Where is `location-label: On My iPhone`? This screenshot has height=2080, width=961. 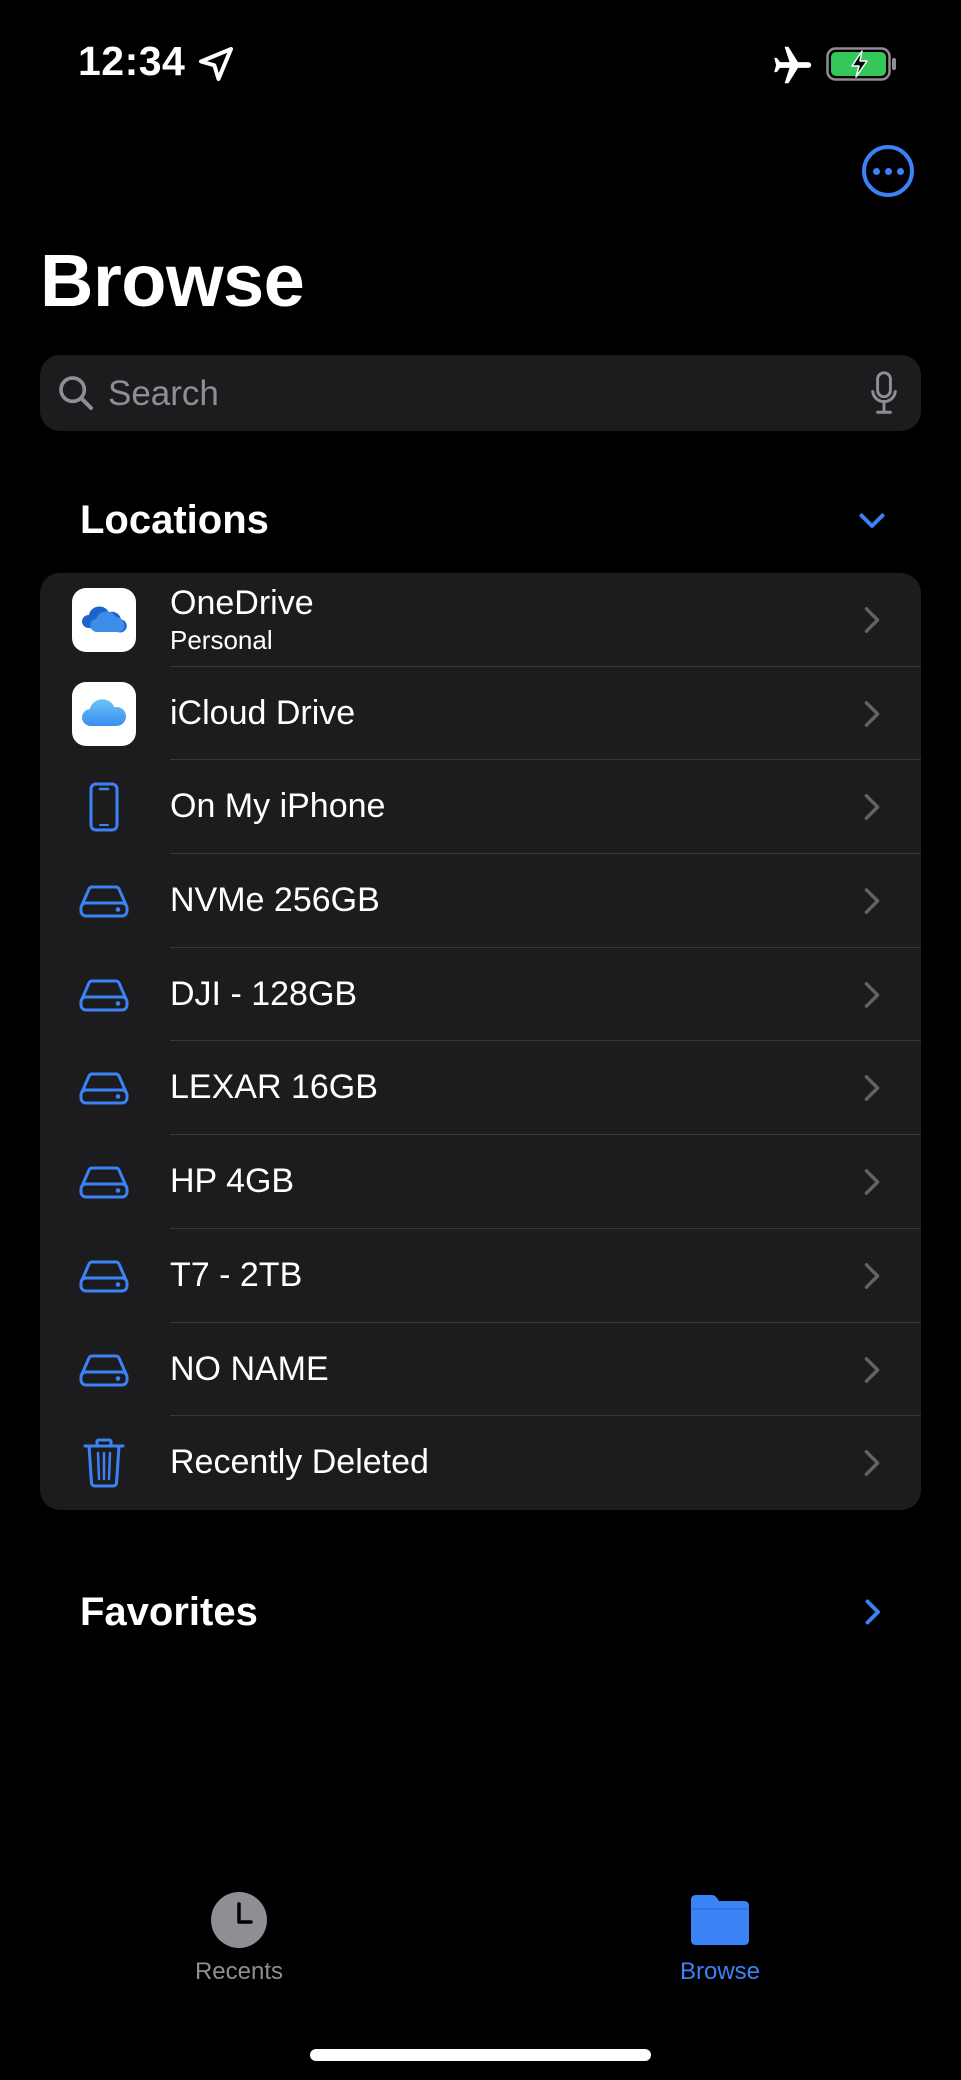 location-label: On My iPhone is located at coordinates (278, 806).